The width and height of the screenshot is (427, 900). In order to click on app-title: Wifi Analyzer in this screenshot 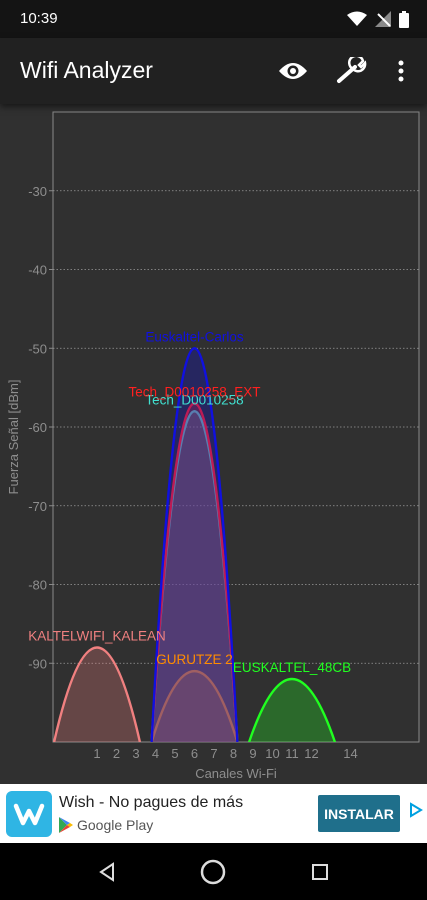, I will do `click(86, 70)`.